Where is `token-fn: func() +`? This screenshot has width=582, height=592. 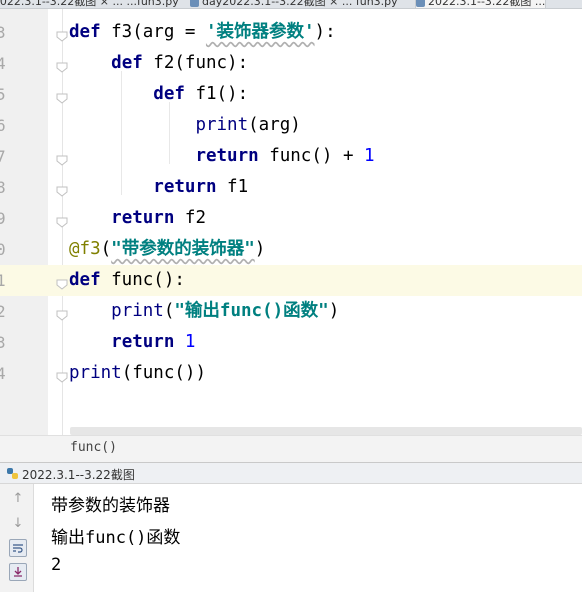 token-fn: func() + is located at coordinates (311, 156).